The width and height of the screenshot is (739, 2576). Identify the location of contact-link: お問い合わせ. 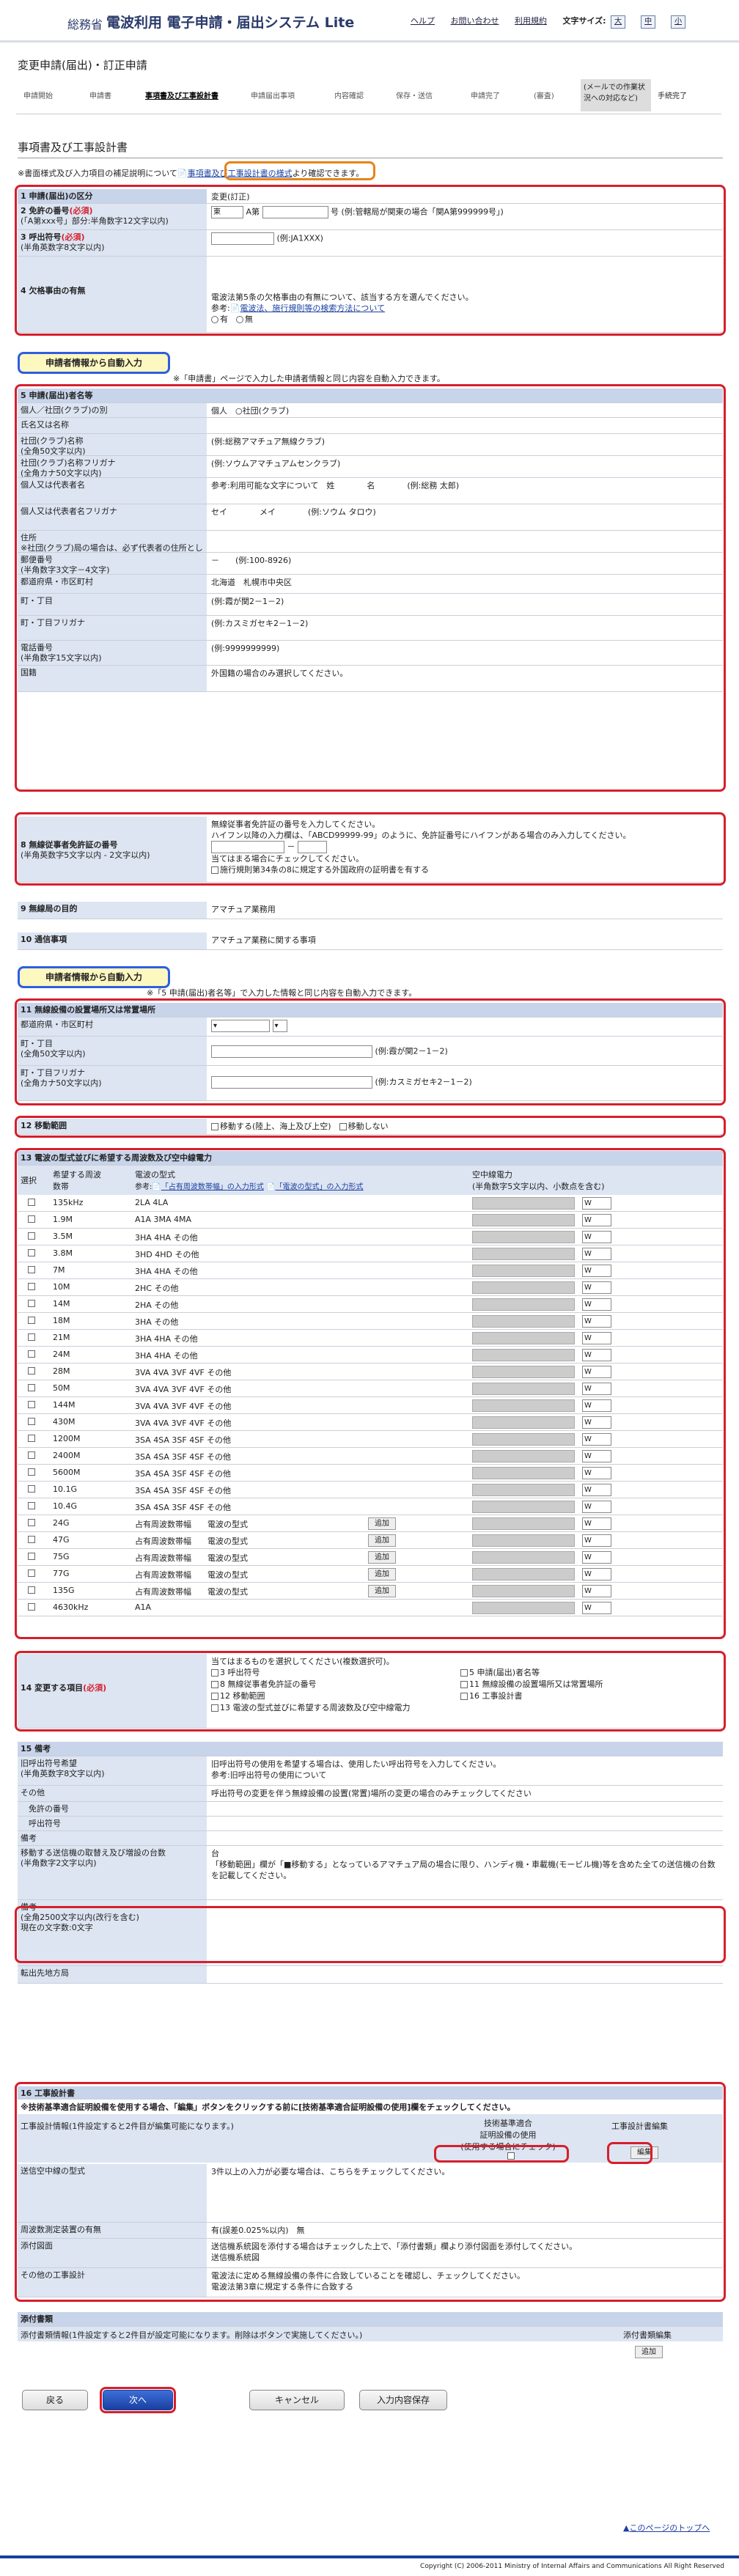
(475, 21).